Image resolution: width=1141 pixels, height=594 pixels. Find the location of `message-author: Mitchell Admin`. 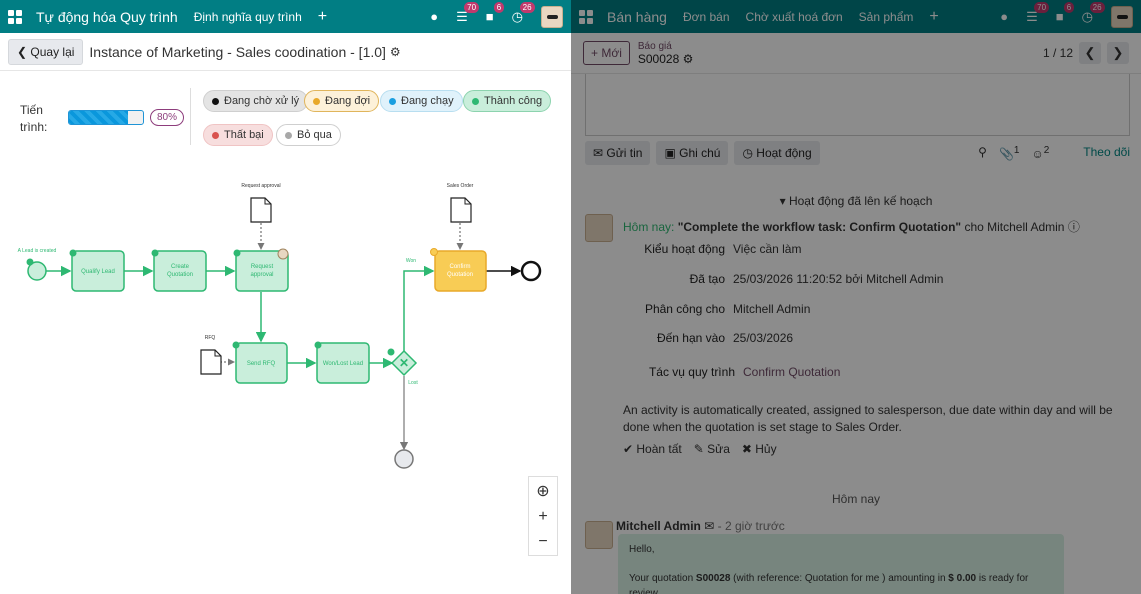

message-author: Mitchell Admin is located at coordinates (658, 526).